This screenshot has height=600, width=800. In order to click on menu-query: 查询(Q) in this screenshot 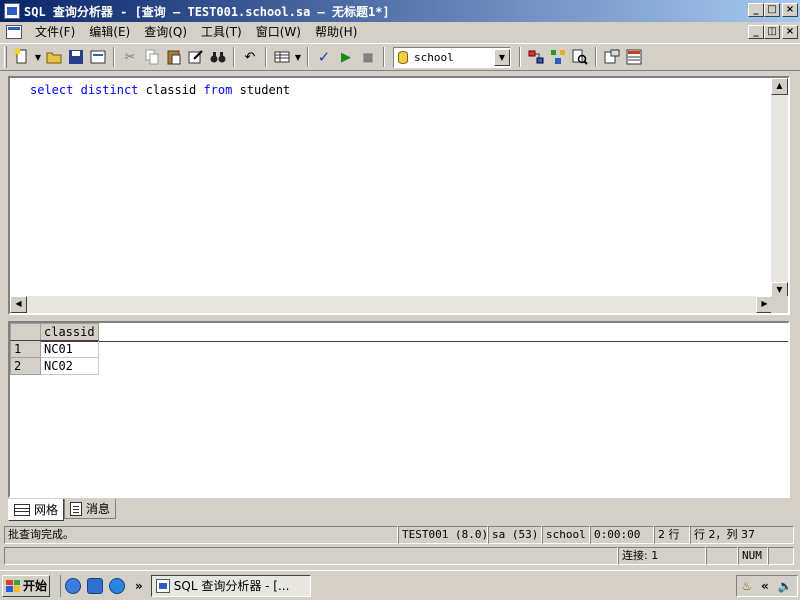, I will do `click(165, 32)`.